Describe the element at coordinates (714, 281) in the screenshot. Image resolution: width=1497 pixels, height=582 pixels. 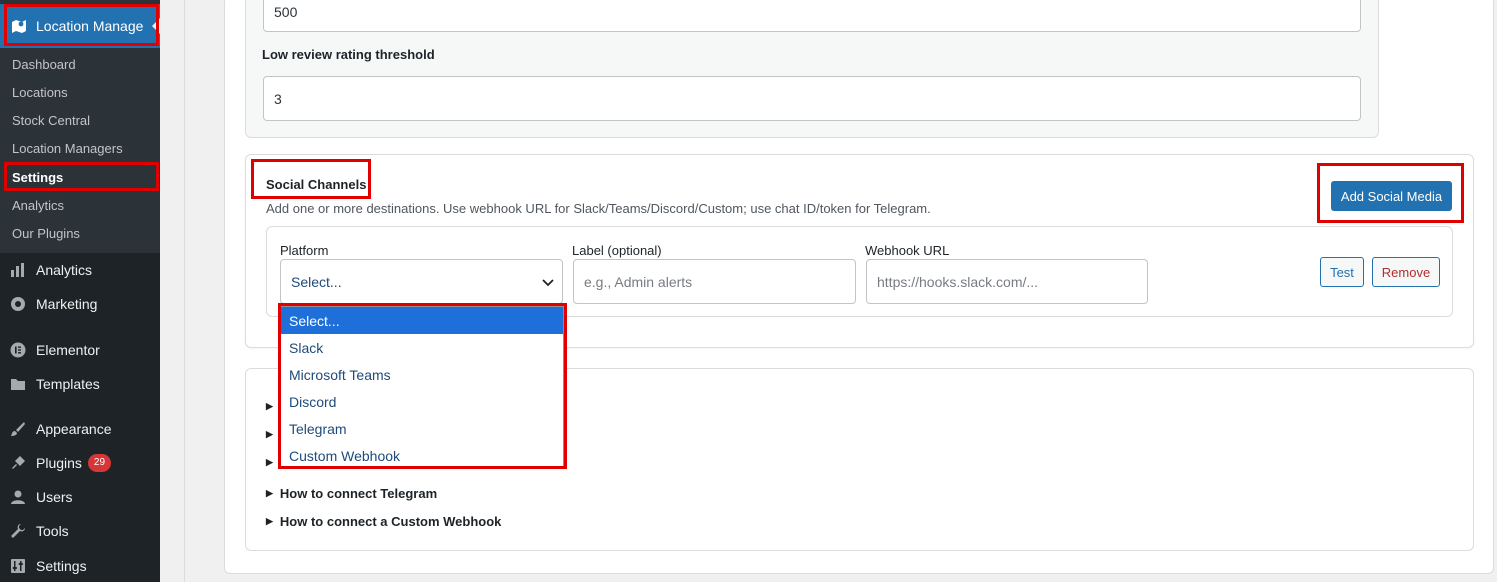
I see `label-input: e.g., Admin alerts` at that location.